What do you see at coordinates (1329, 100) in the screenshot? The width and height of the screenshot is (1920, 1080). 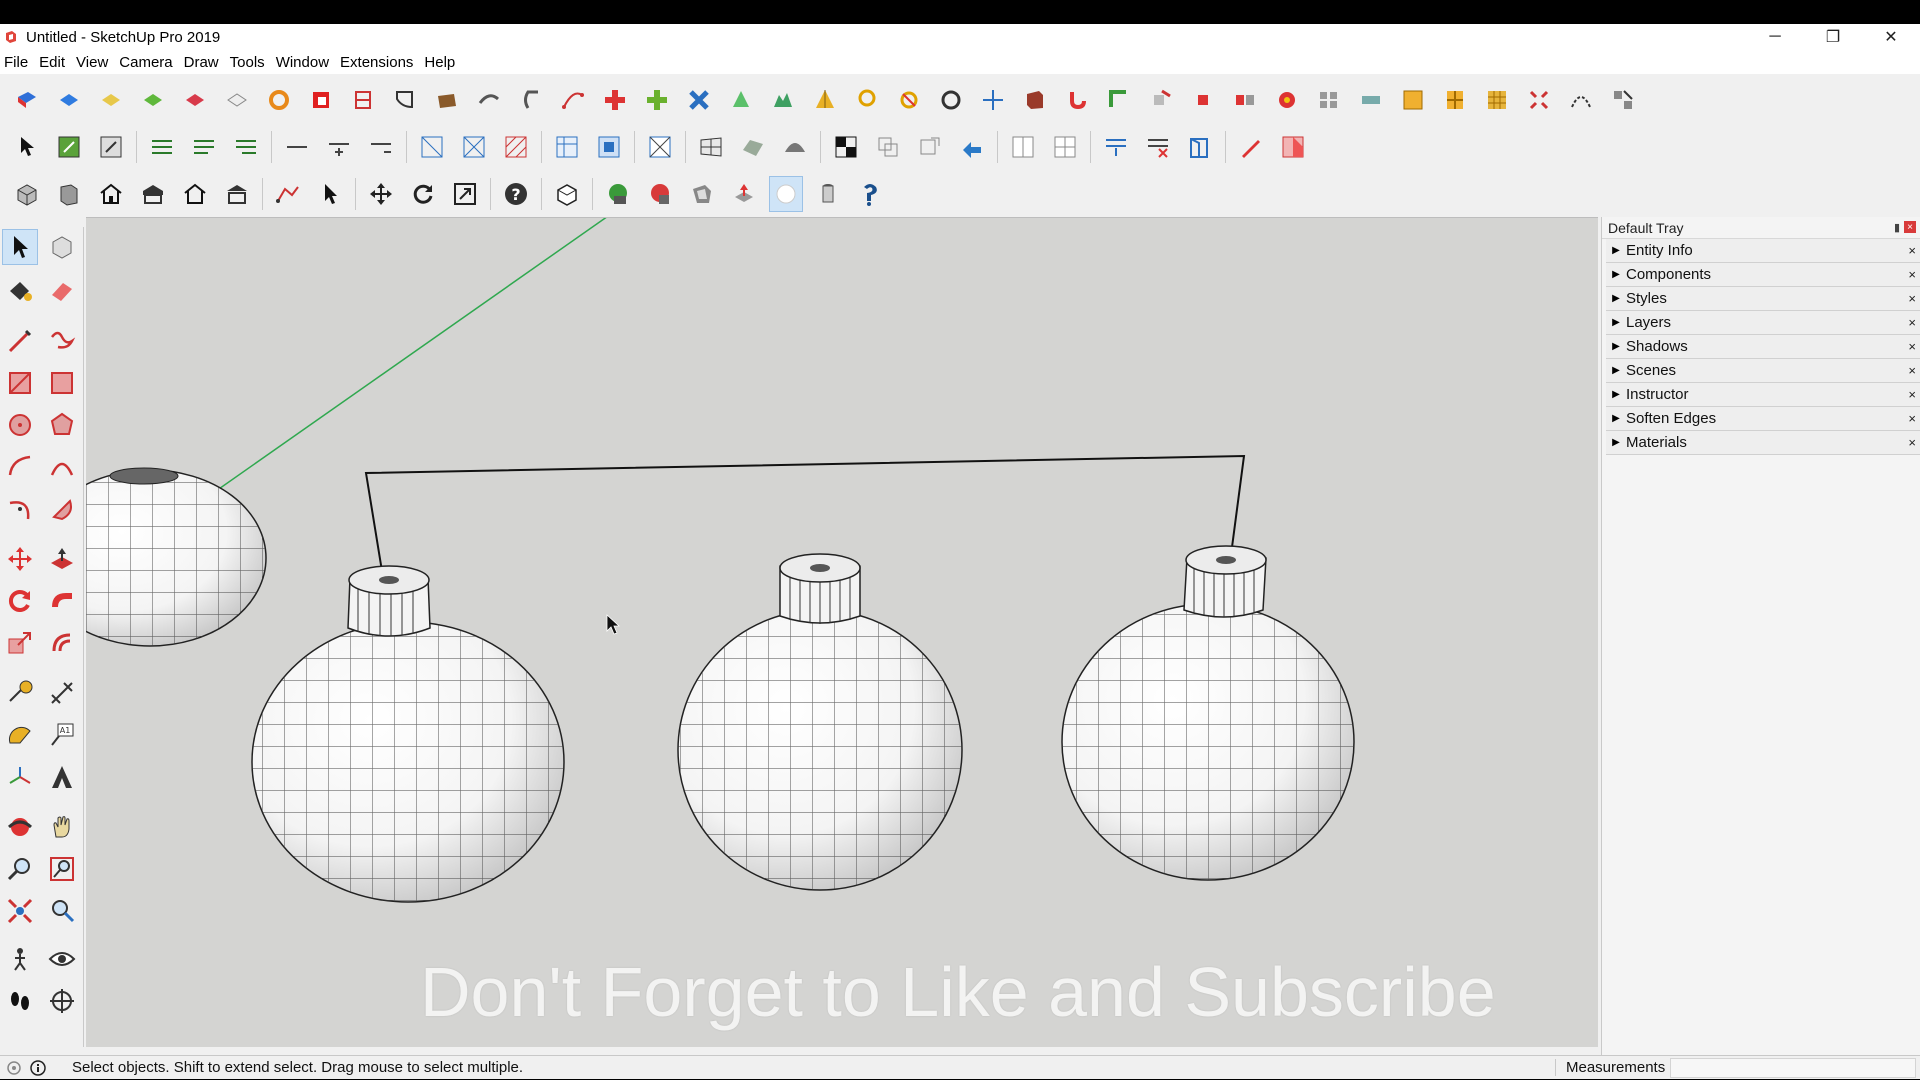 I see `array-icon` at bounding box center [1329, 100].